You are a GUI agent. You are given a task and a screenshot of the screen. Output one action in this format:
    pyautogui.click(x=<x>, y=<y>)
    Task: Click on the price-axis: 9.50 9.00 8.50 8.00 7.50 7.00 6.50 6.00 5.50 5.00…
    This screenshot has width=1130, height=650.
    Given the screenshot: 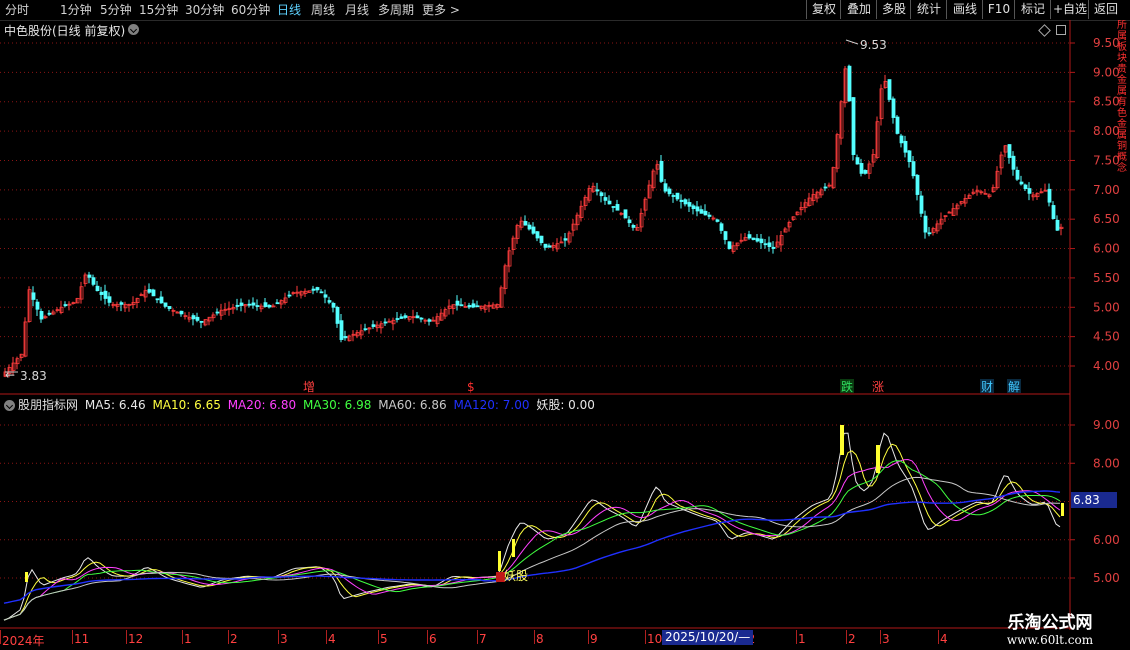 What is the action you would take?
    pyautogui.click(x=1095, y=204)
    